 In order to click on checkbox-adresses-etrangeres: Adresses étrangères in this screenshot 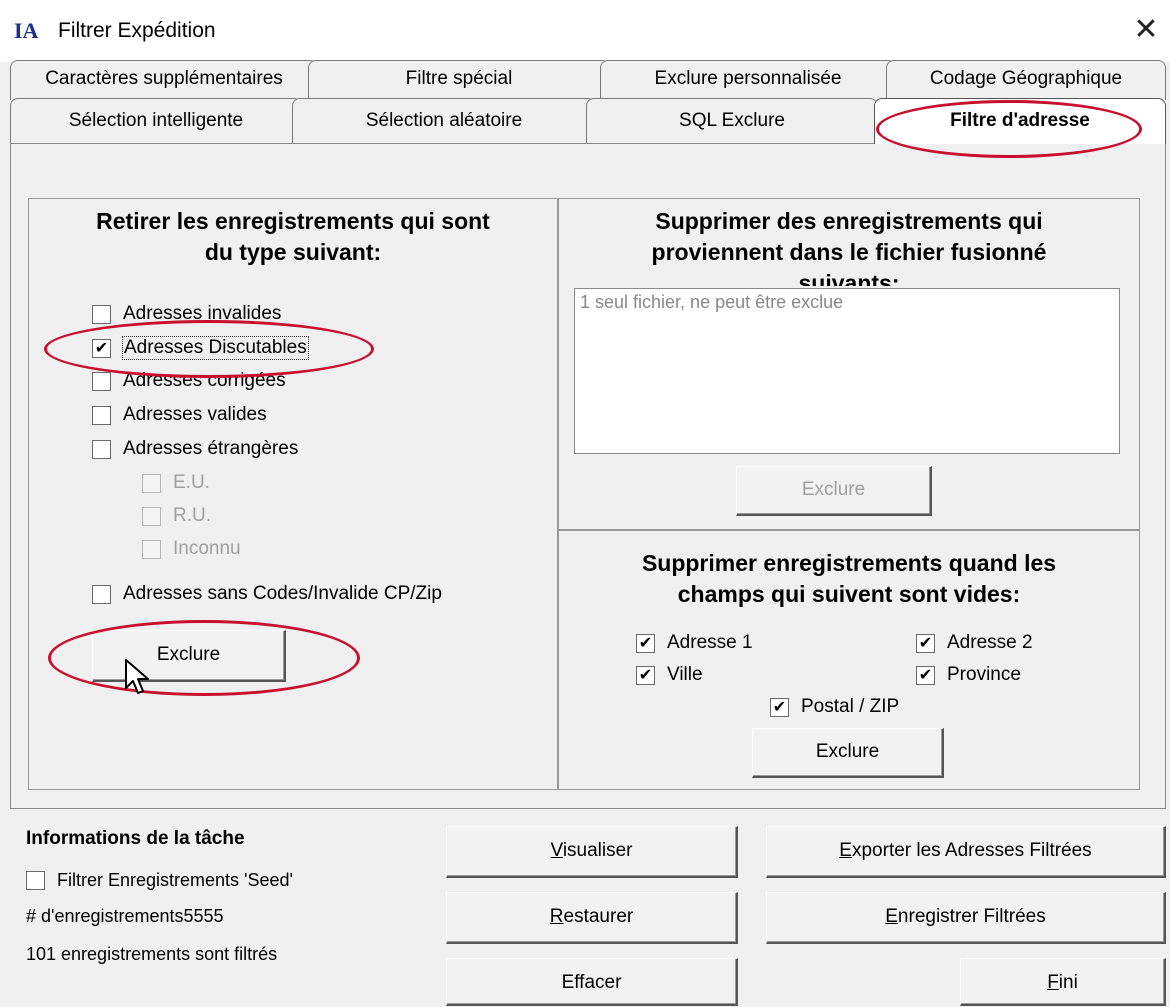, I will do `click(195, 449)`.